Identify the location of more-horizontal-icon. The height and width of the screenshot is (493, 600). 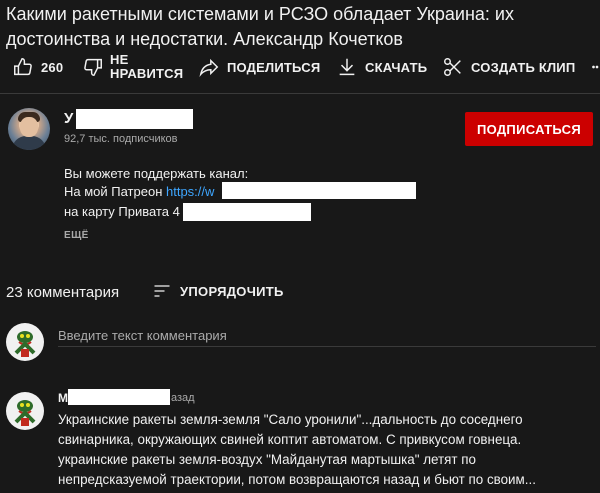
(595, 67).